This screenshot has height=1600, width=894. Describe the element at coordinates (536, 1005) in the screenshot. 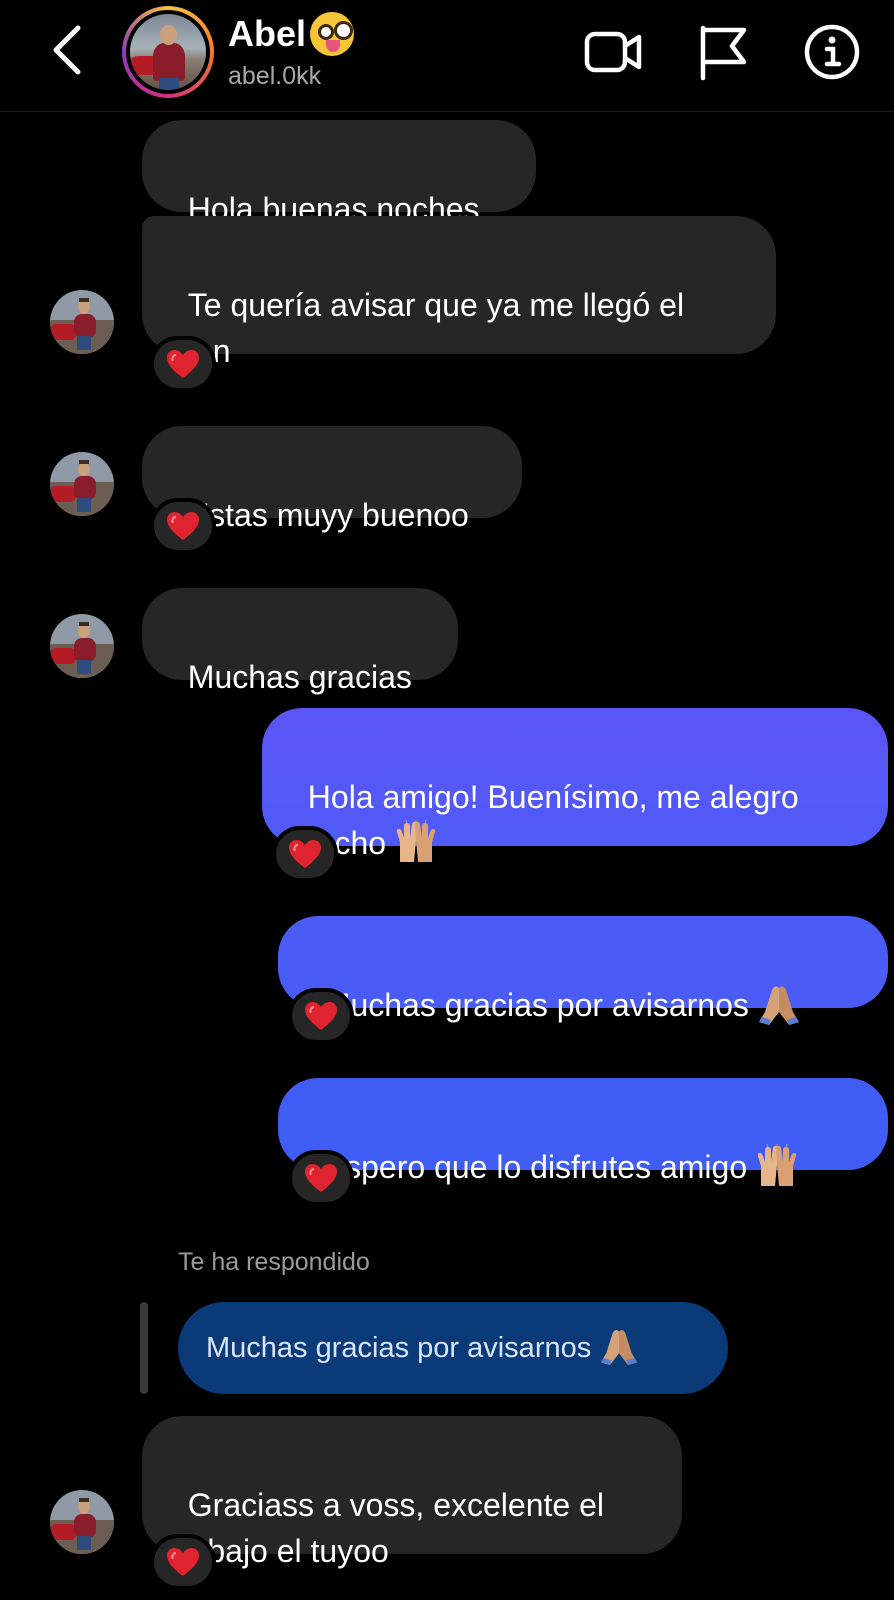

I see `message-text: Muchas gracias por avisarnos` at that location.